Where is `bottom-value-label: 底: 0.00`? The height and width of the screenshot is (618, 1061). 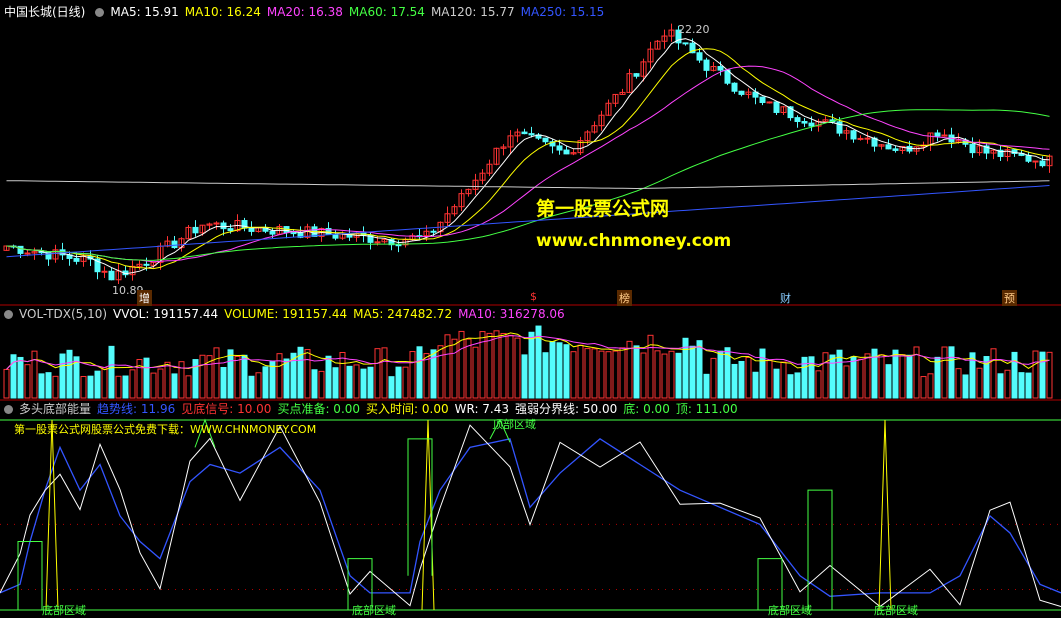 bottom-value-label: 底: 0.00 is located at coordinates (646, 409).